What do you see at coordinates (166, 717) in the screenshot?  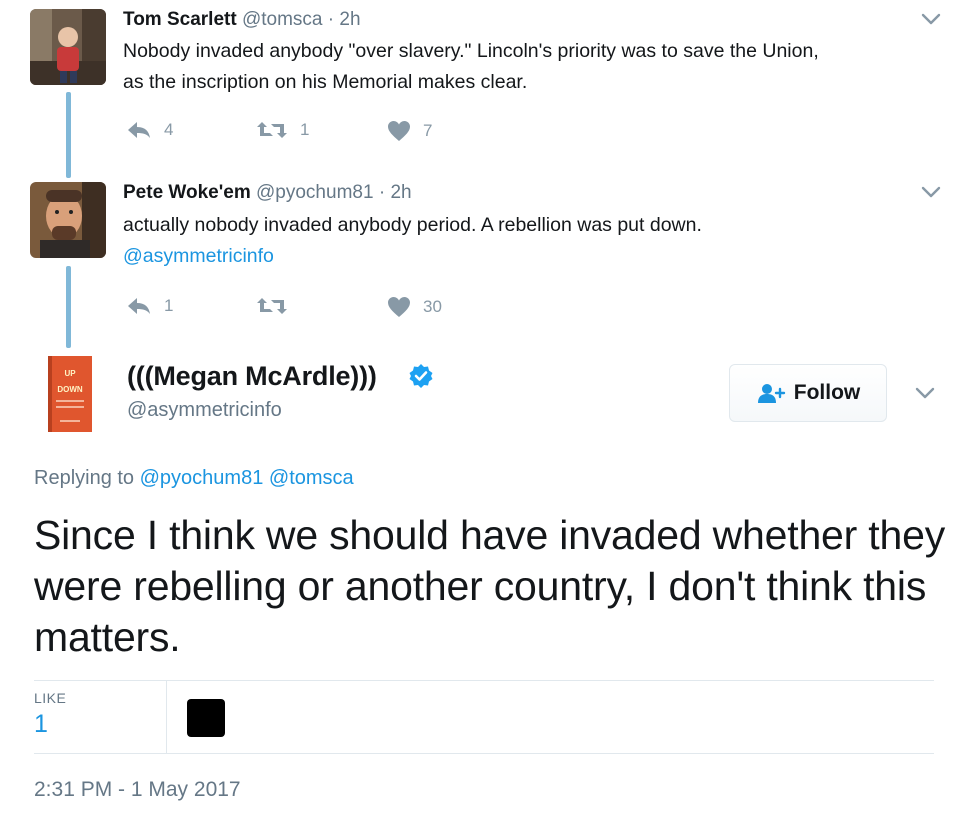 I see `stats-divider` at bounding box center [166, 717].